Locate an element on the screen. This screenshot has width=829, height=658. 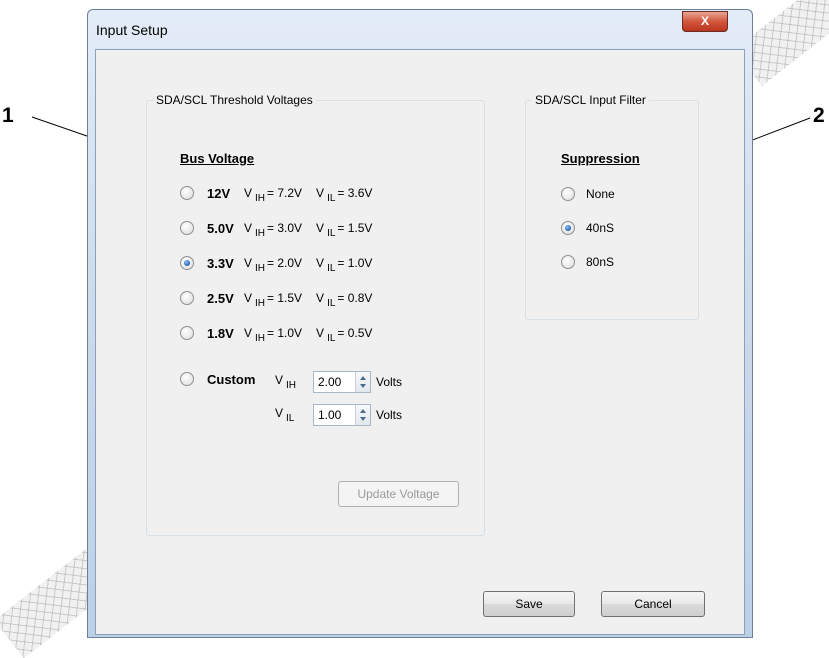
custom-vih-value: 2.00 is located at coordinates (333, 382).